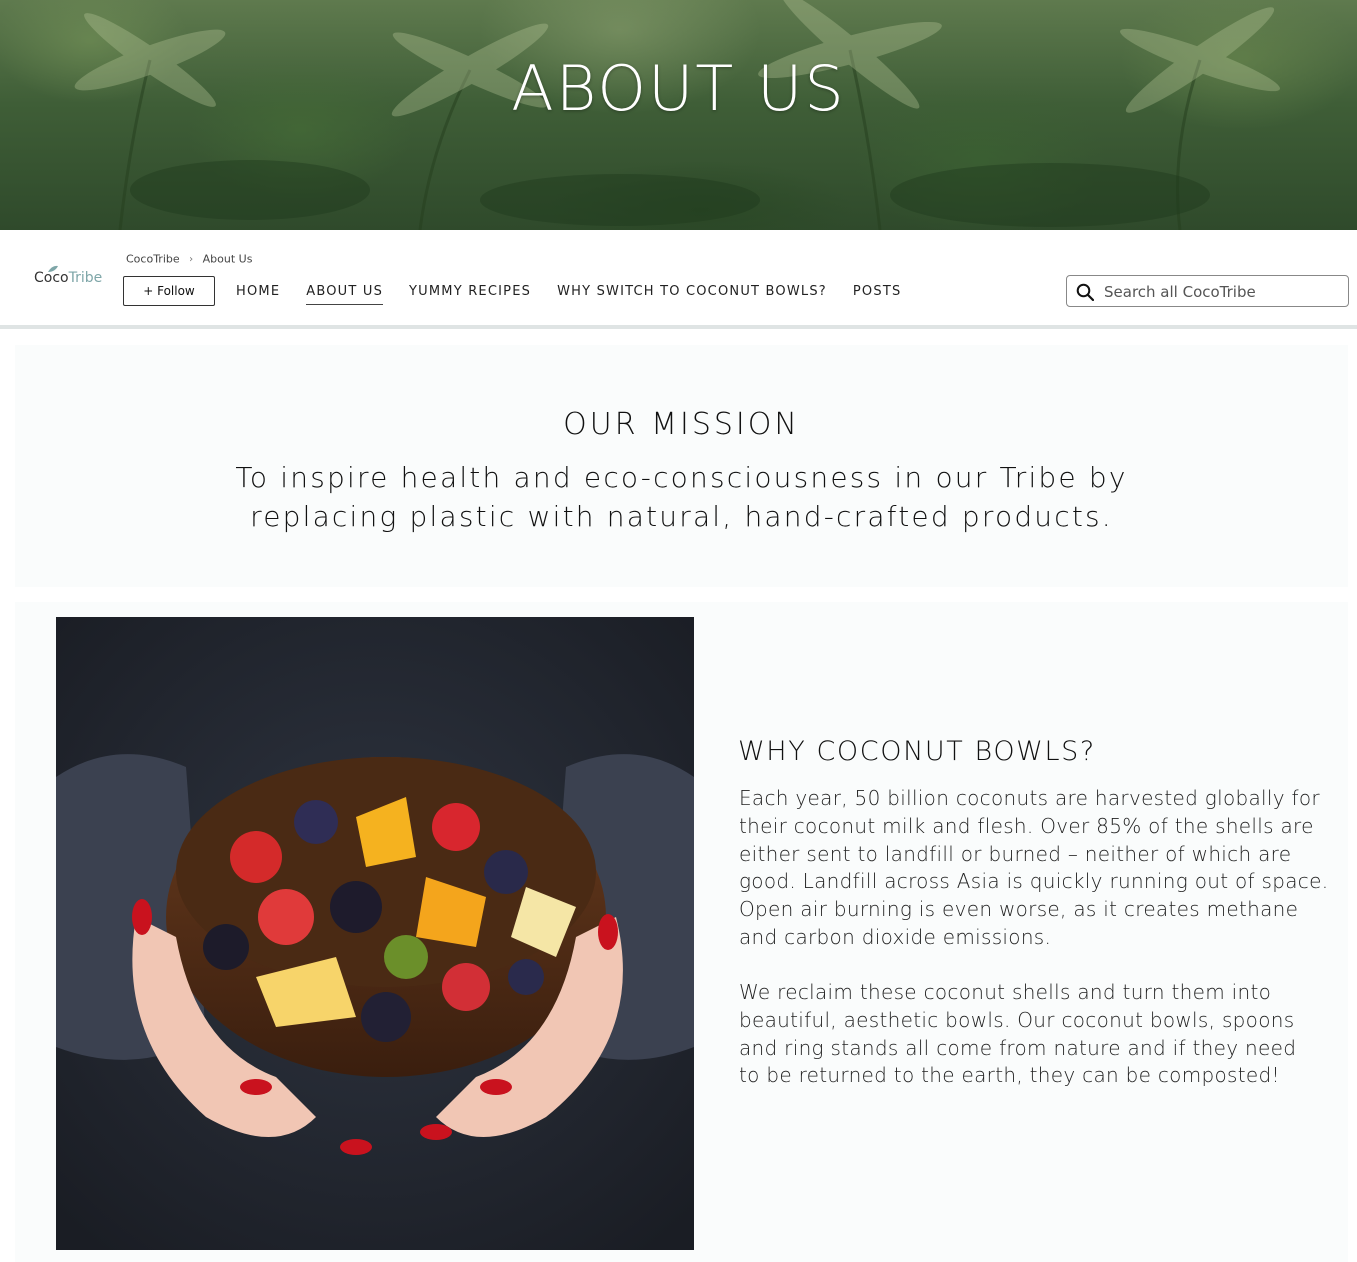  I want to click on breadcrumb-home: CocoTribe, so click(153, 259).